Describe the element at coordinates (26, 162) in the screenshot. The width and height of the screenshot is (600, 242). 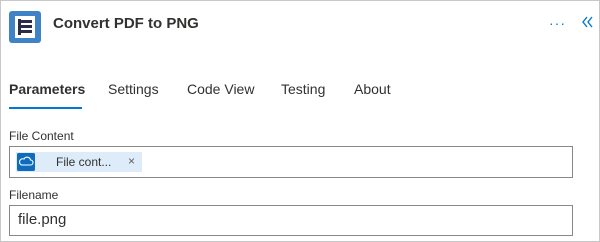
I see `cloud-icon` at that location.